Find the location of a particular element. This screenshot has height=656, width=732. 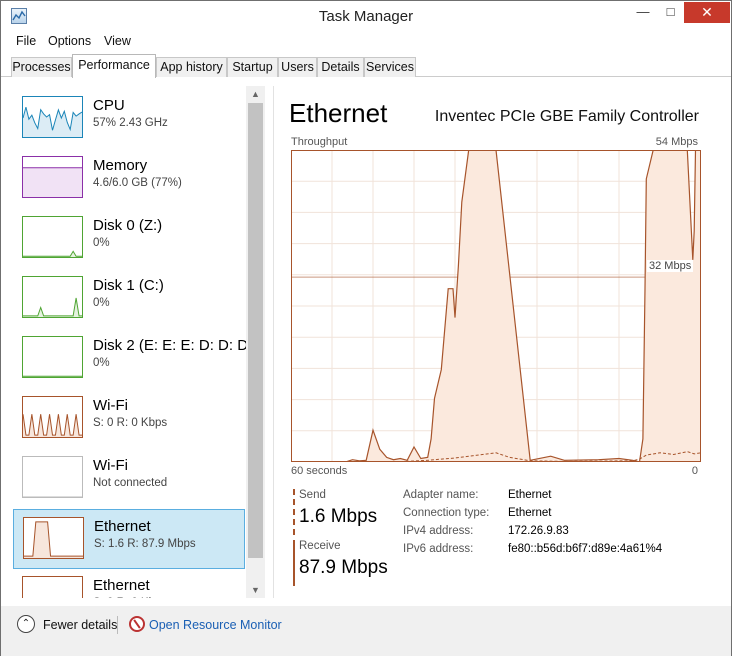

minimize-button: — is located at coordinates (643, 12).